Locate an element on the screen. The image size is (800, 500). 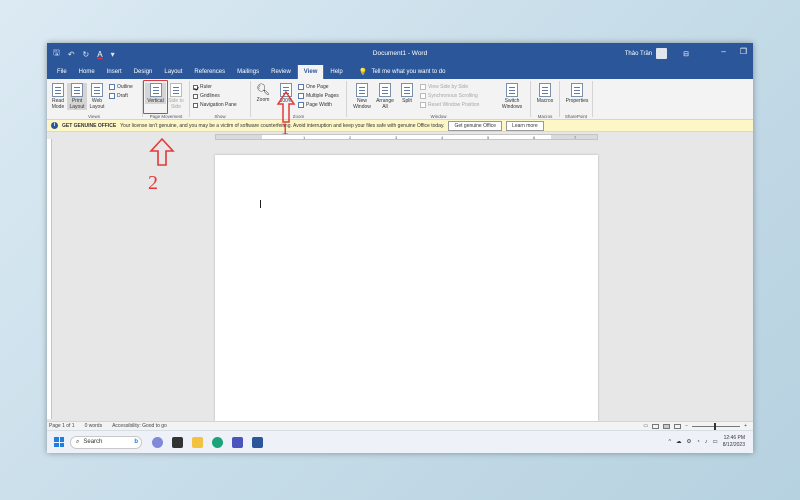
taskbar-search: ⌕ Search b is located at coordinates (106, 442).